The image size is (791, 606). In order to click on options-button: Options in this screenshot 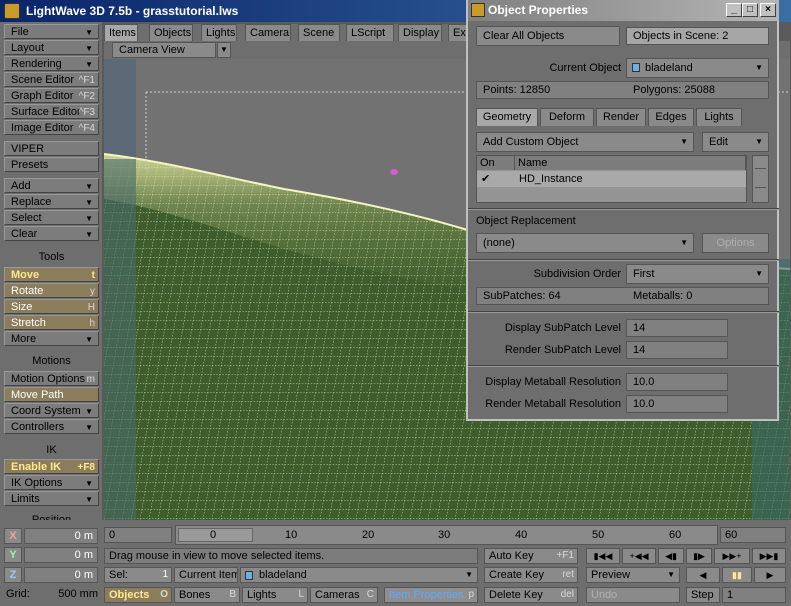, I will do `click(735, 243)`.